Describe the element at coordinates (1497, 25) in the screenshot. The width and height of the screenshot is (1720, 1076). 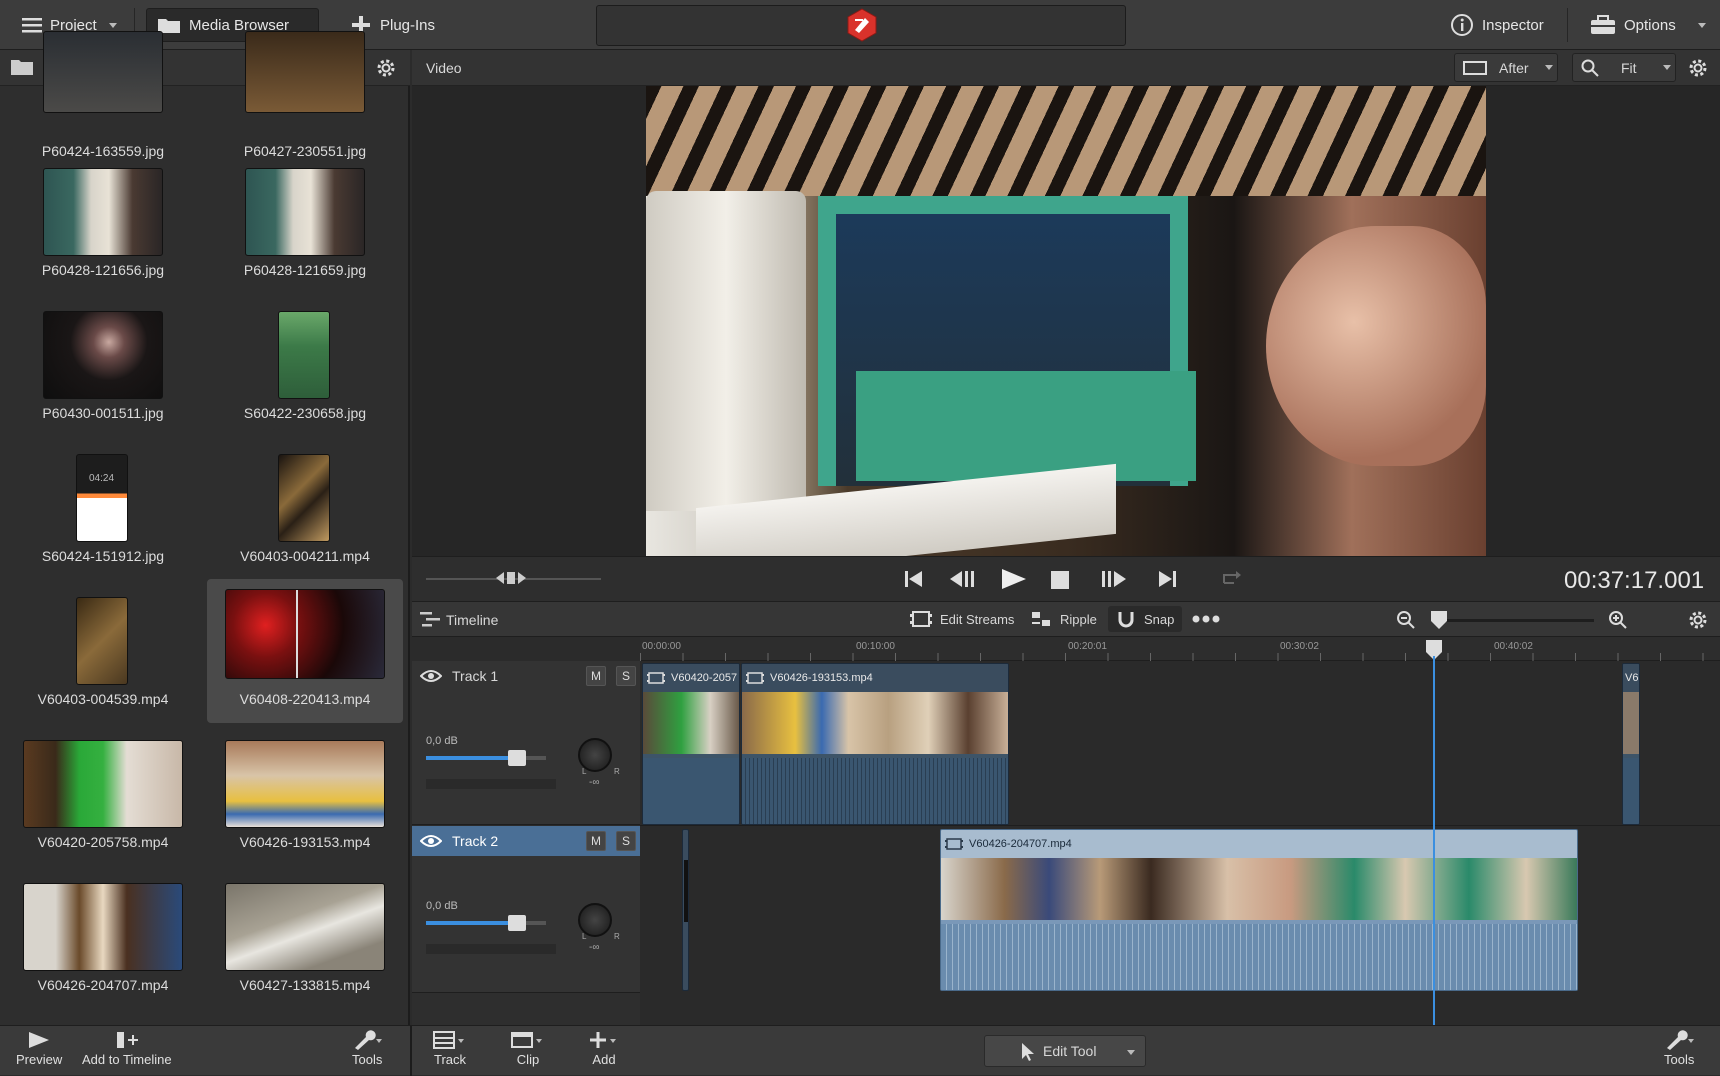
I see `inspector-button: Inspector` at that location.